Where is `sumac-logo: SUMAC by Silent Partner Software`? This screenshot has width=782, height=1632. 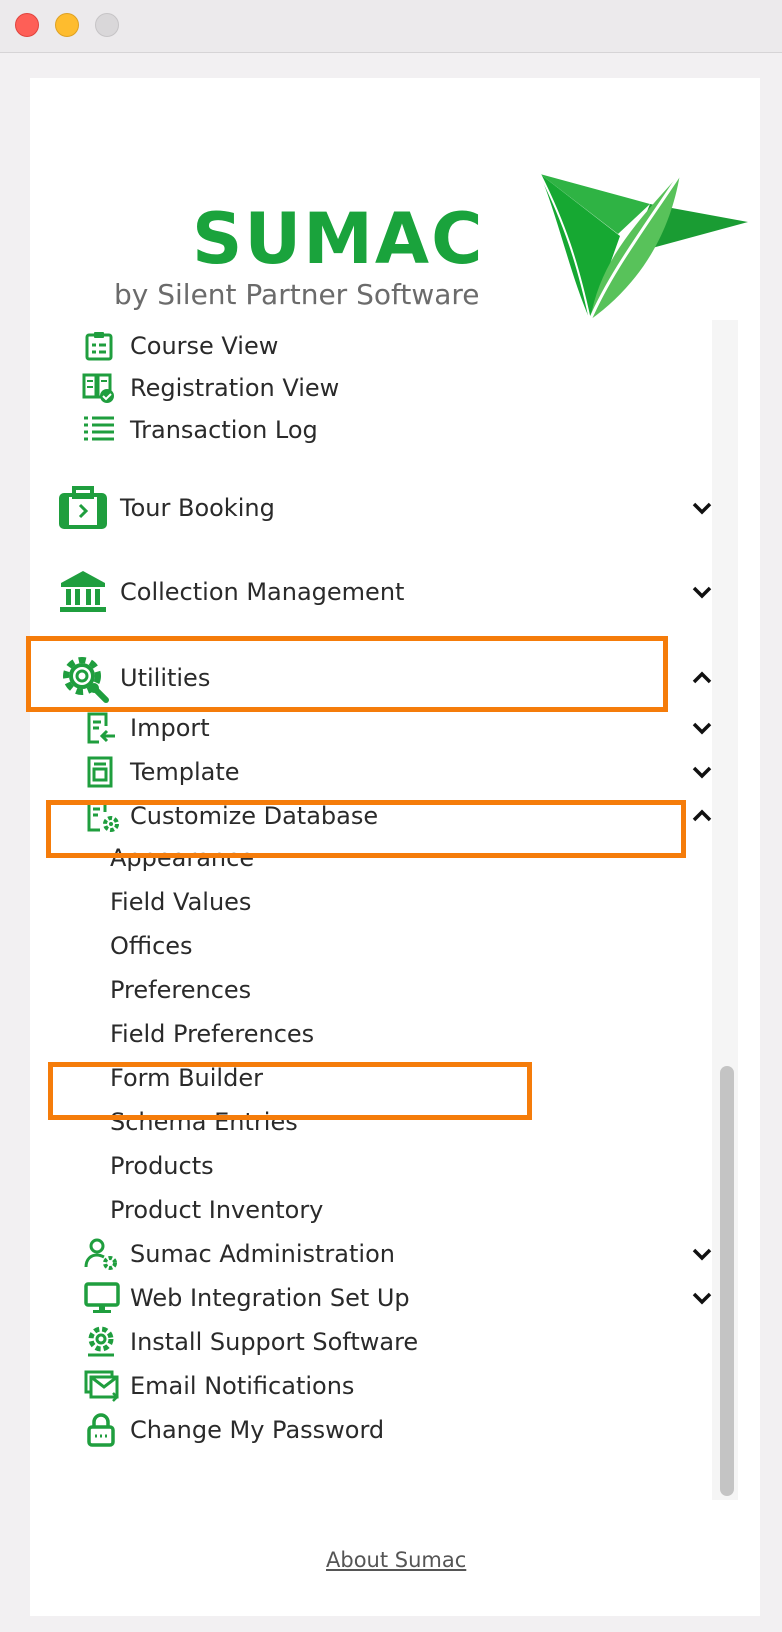 sumac-logo: SUMAC by Silent Partner Software is located at coordinates (409, 223).